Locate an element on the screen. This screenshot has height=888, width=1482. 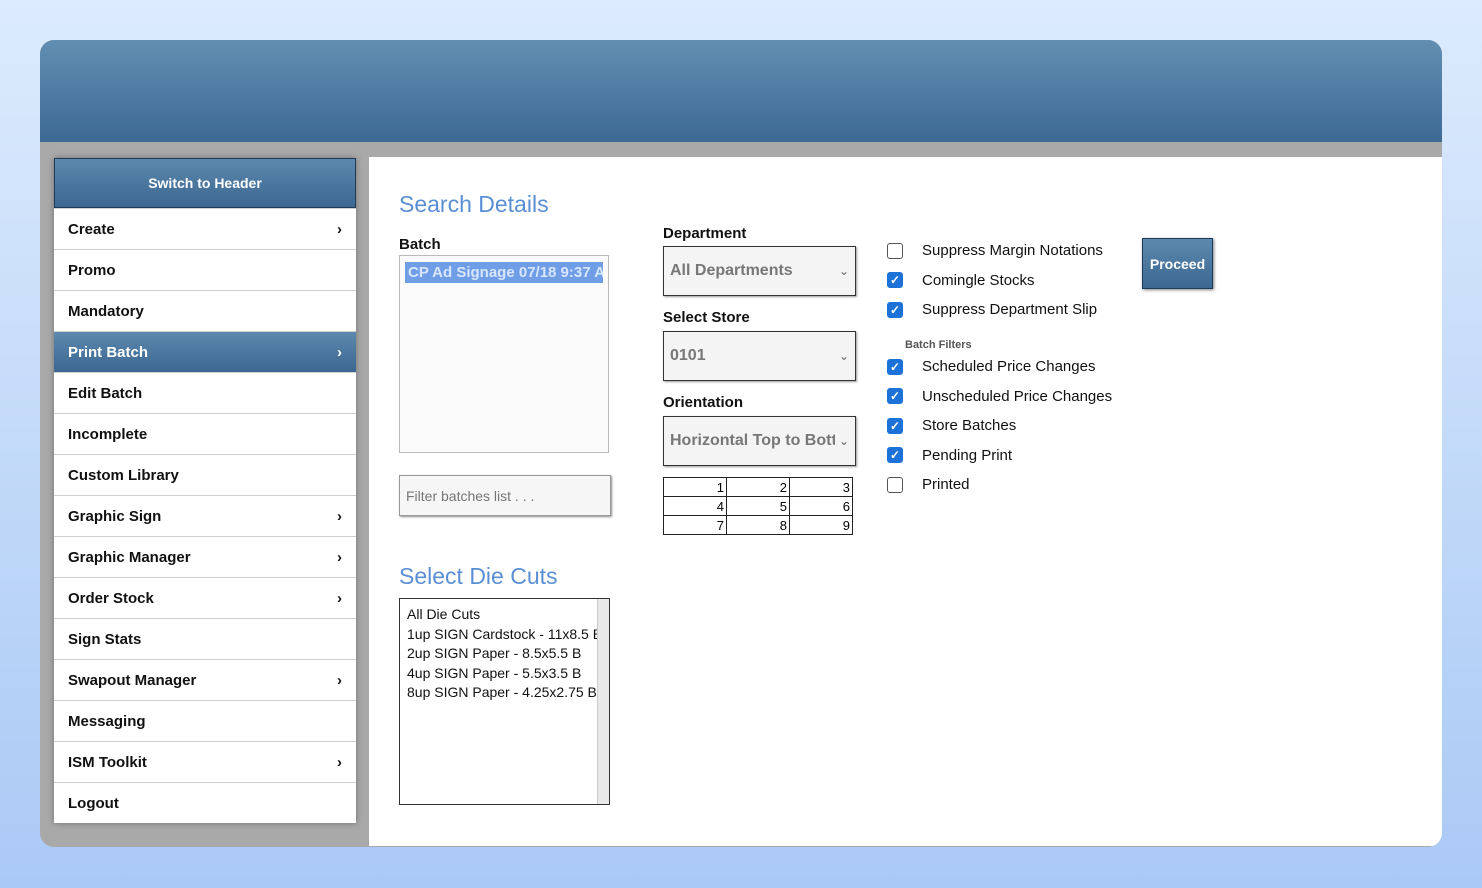
grid-row: 123 is located at coordinates (758, 487).